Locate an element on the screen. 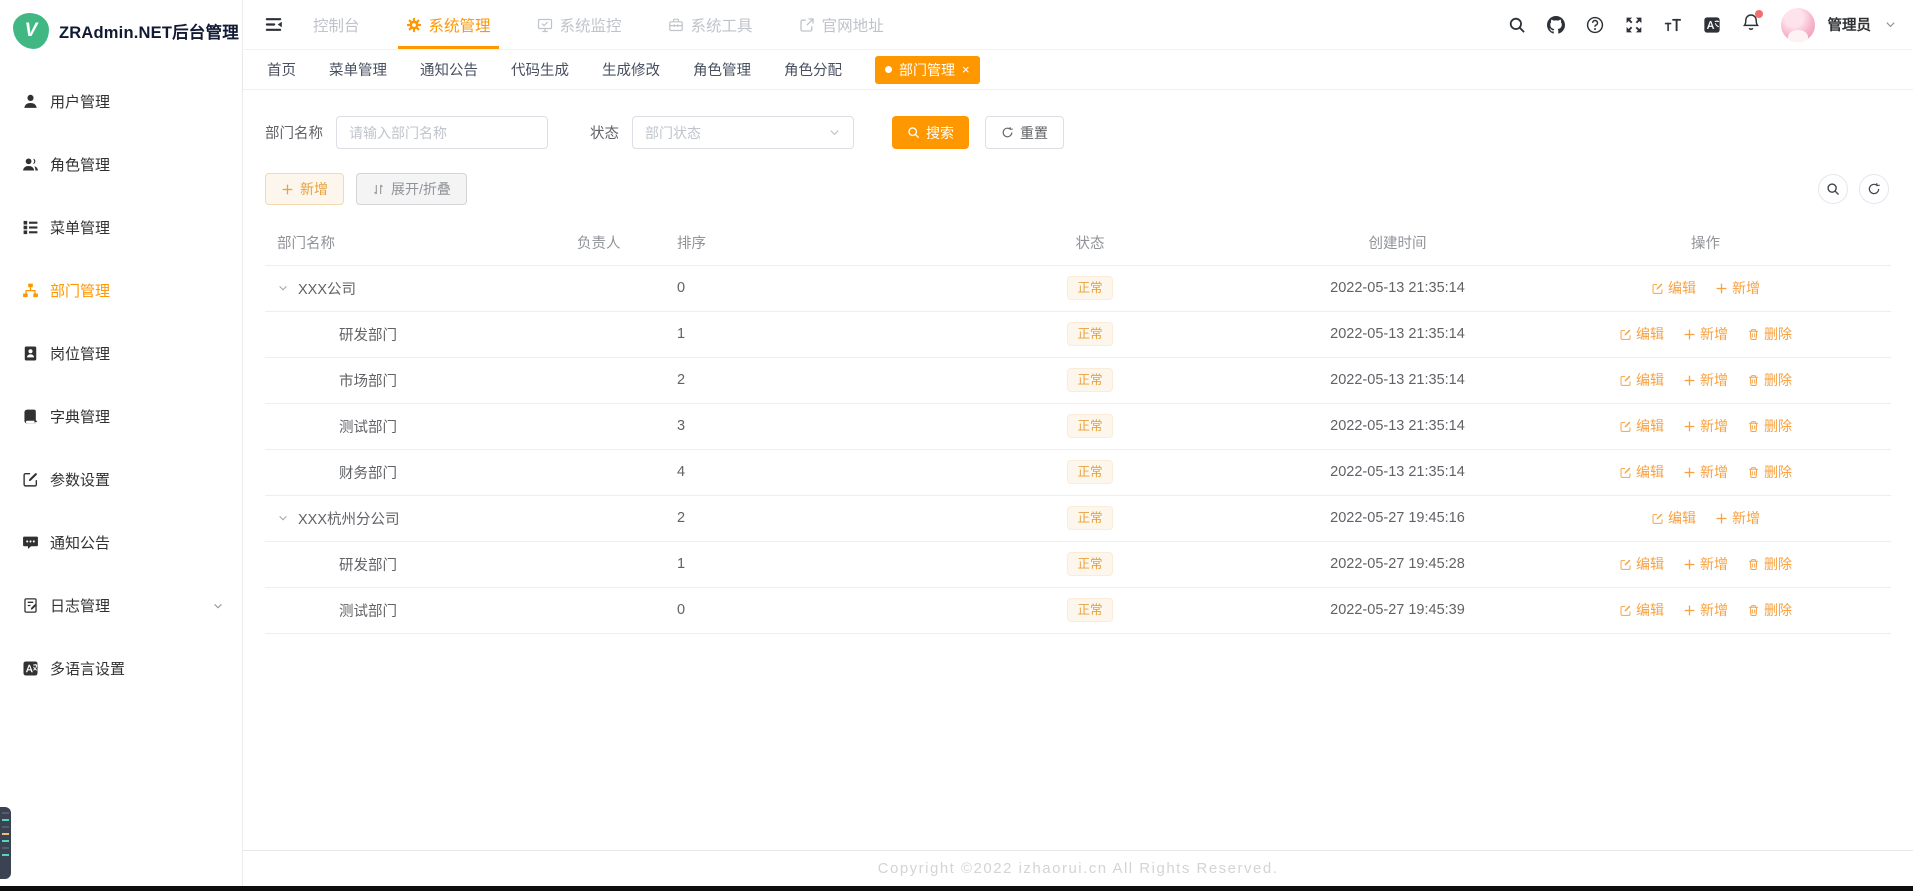  tab-3: 代码生成 is located at coordinates (540, 69).